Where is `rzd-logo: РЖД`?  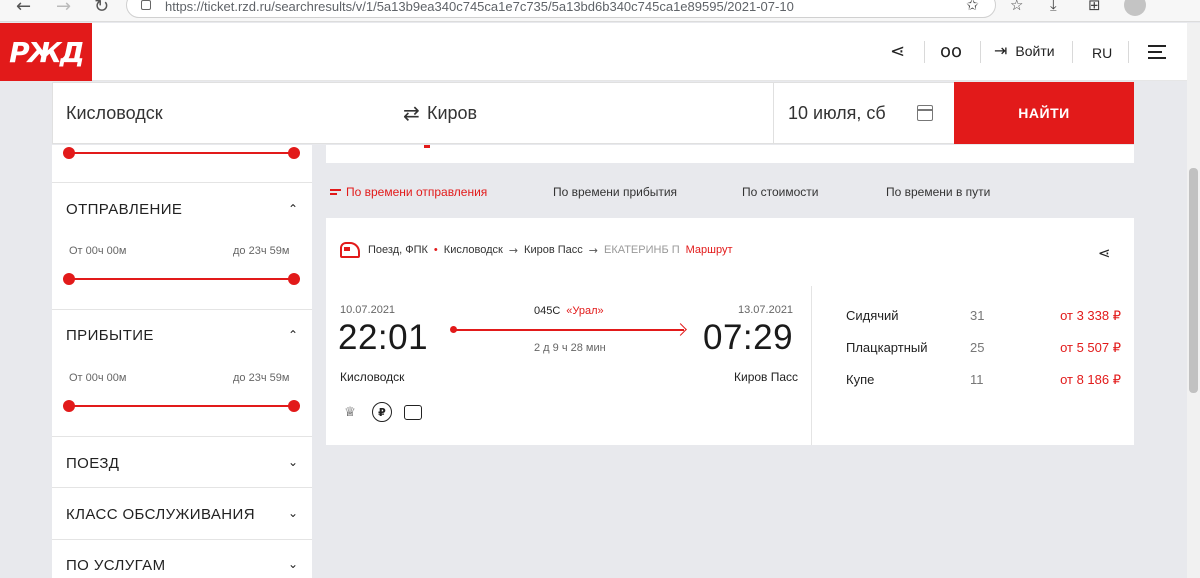 rzd-logo: РЖД is located at coordinates (46, 52).